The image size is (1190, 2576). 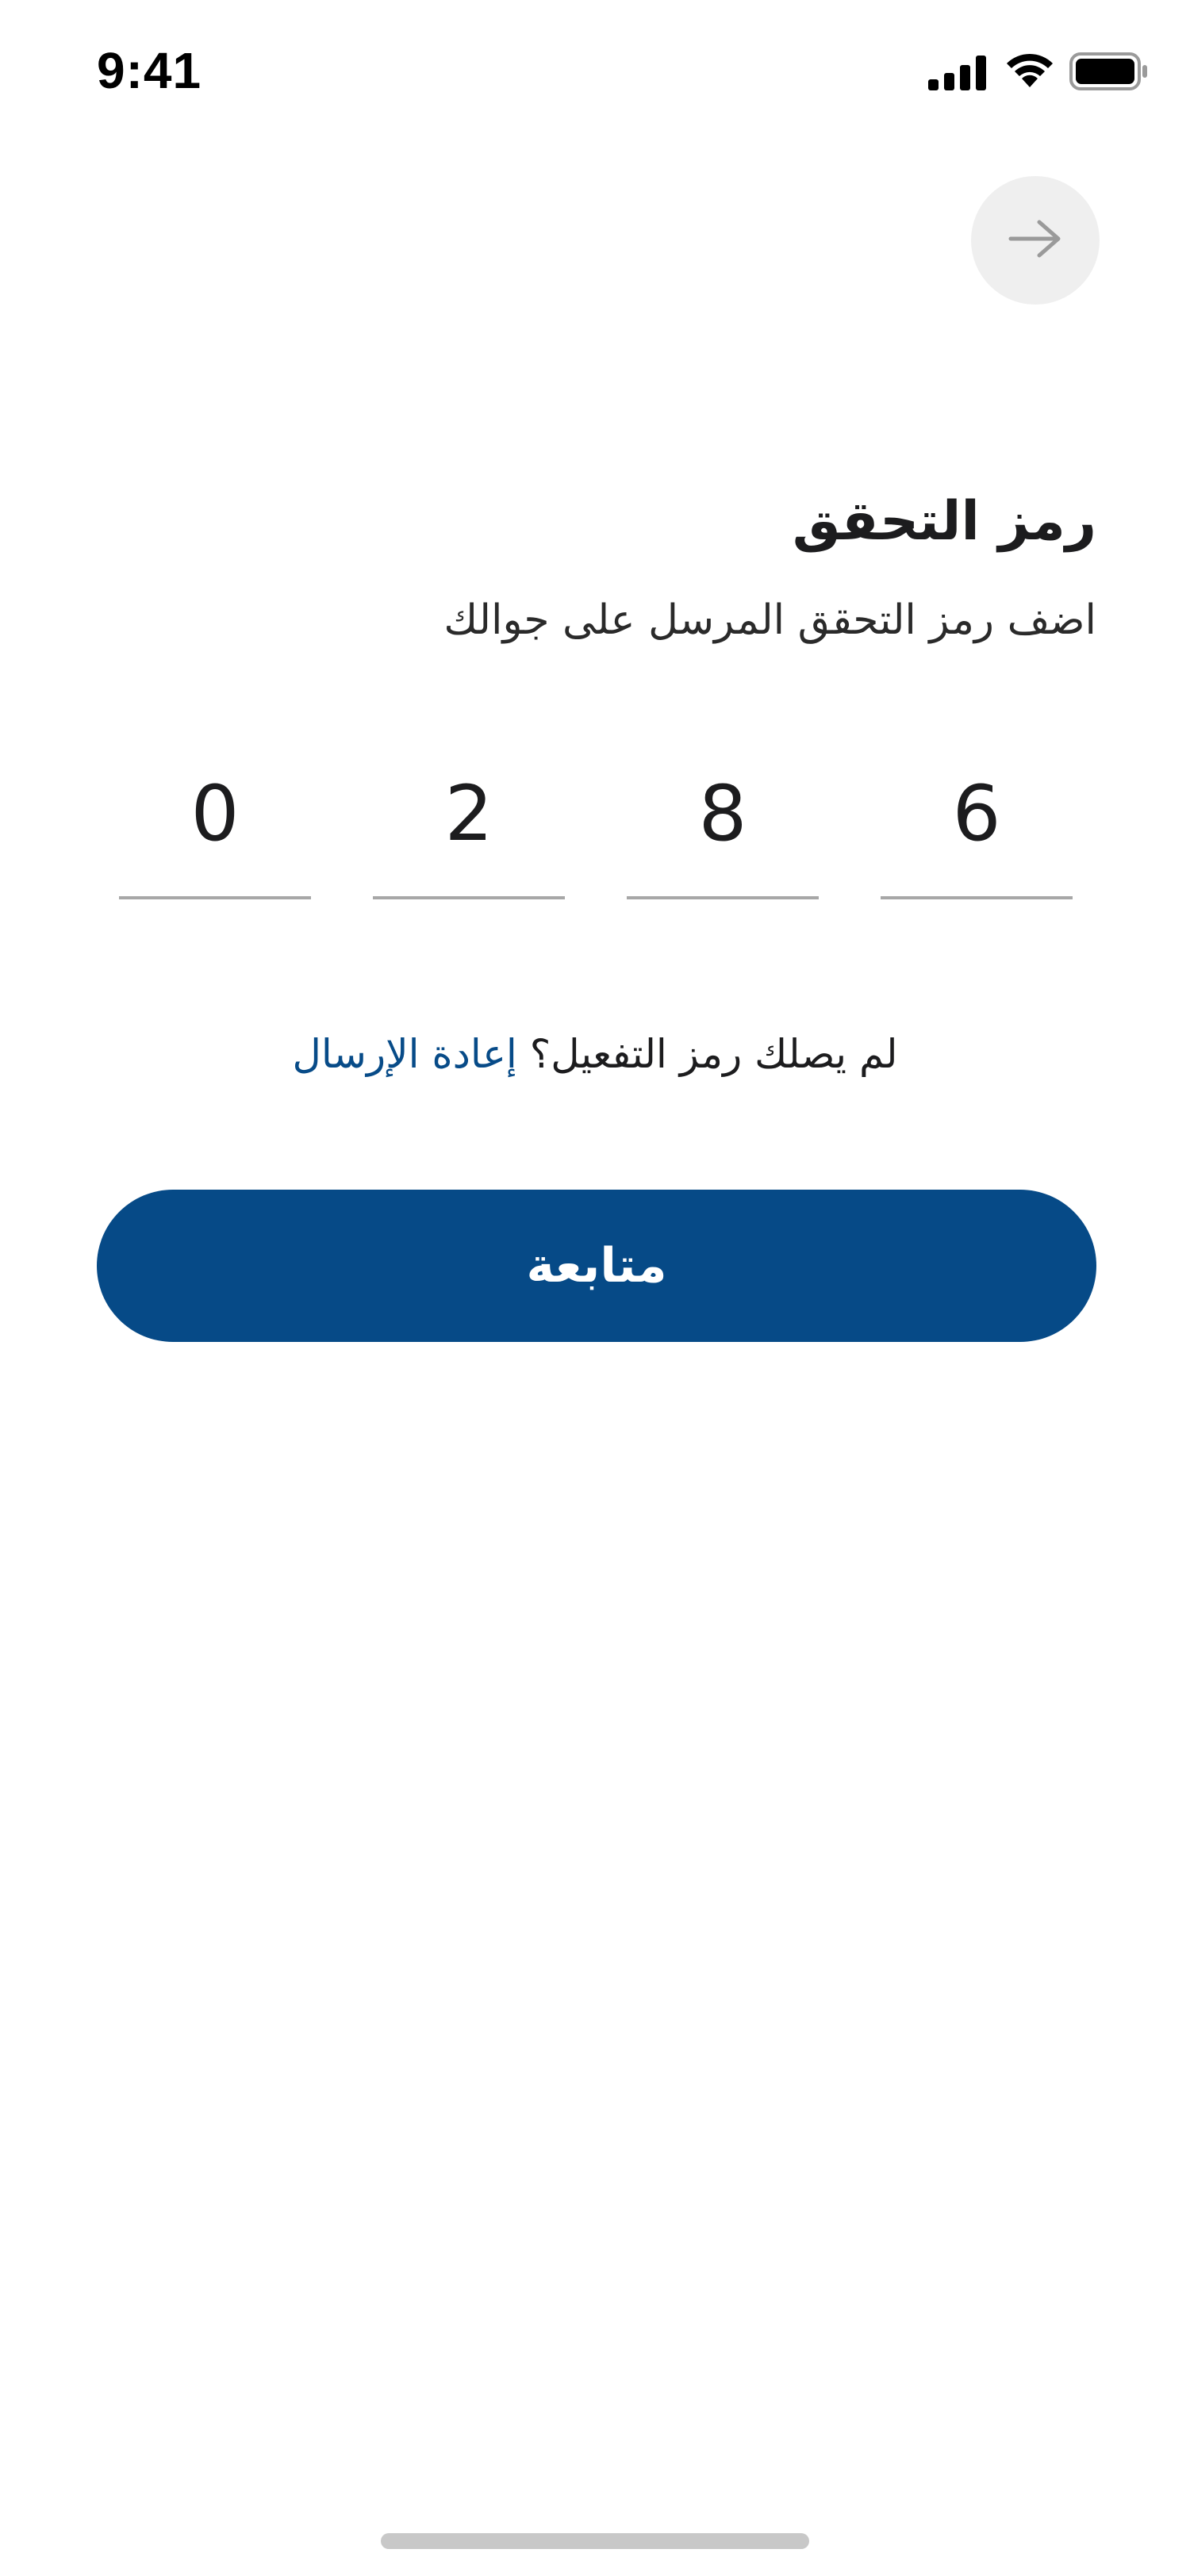 What do you see at coordinates (976, 813) in the screenshot?
I see `otp-digit: 6` at bounding box center [976, 813].